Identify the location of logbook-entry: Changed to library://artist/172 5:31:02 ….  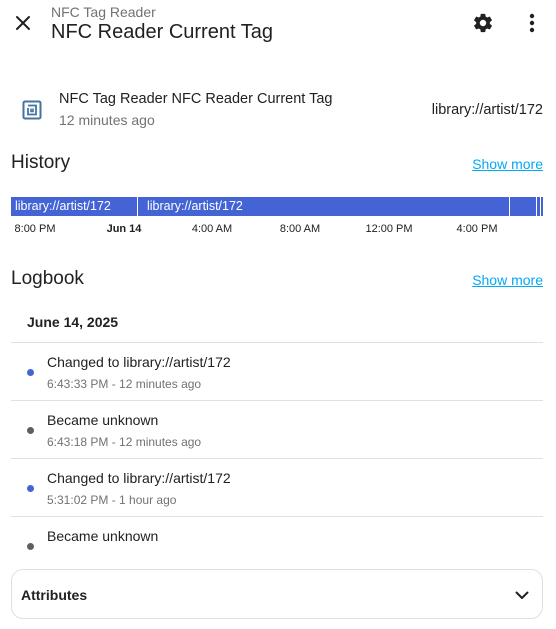
(277, 487).